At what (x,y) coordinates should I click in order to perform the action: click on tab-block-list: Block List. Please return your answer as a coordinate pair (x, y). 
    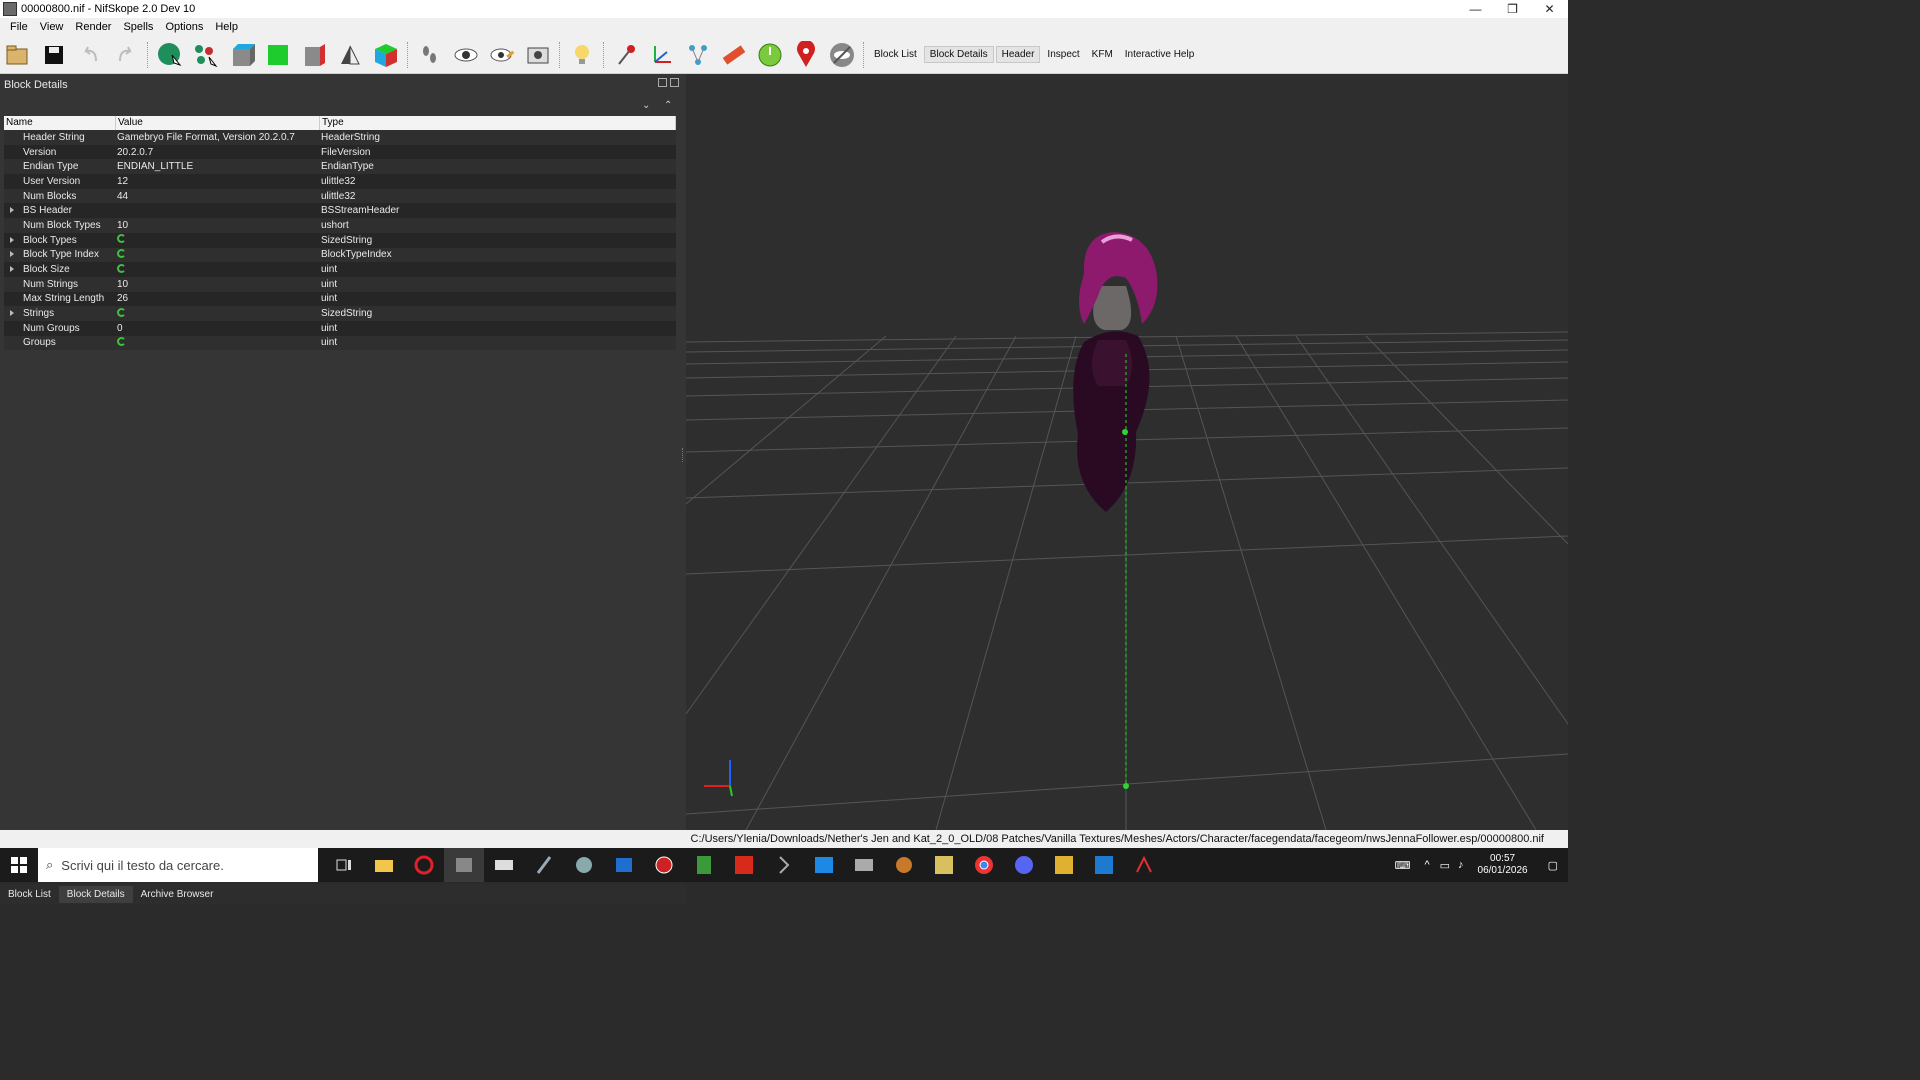
    Looking at the image, I should click on (29, 894).